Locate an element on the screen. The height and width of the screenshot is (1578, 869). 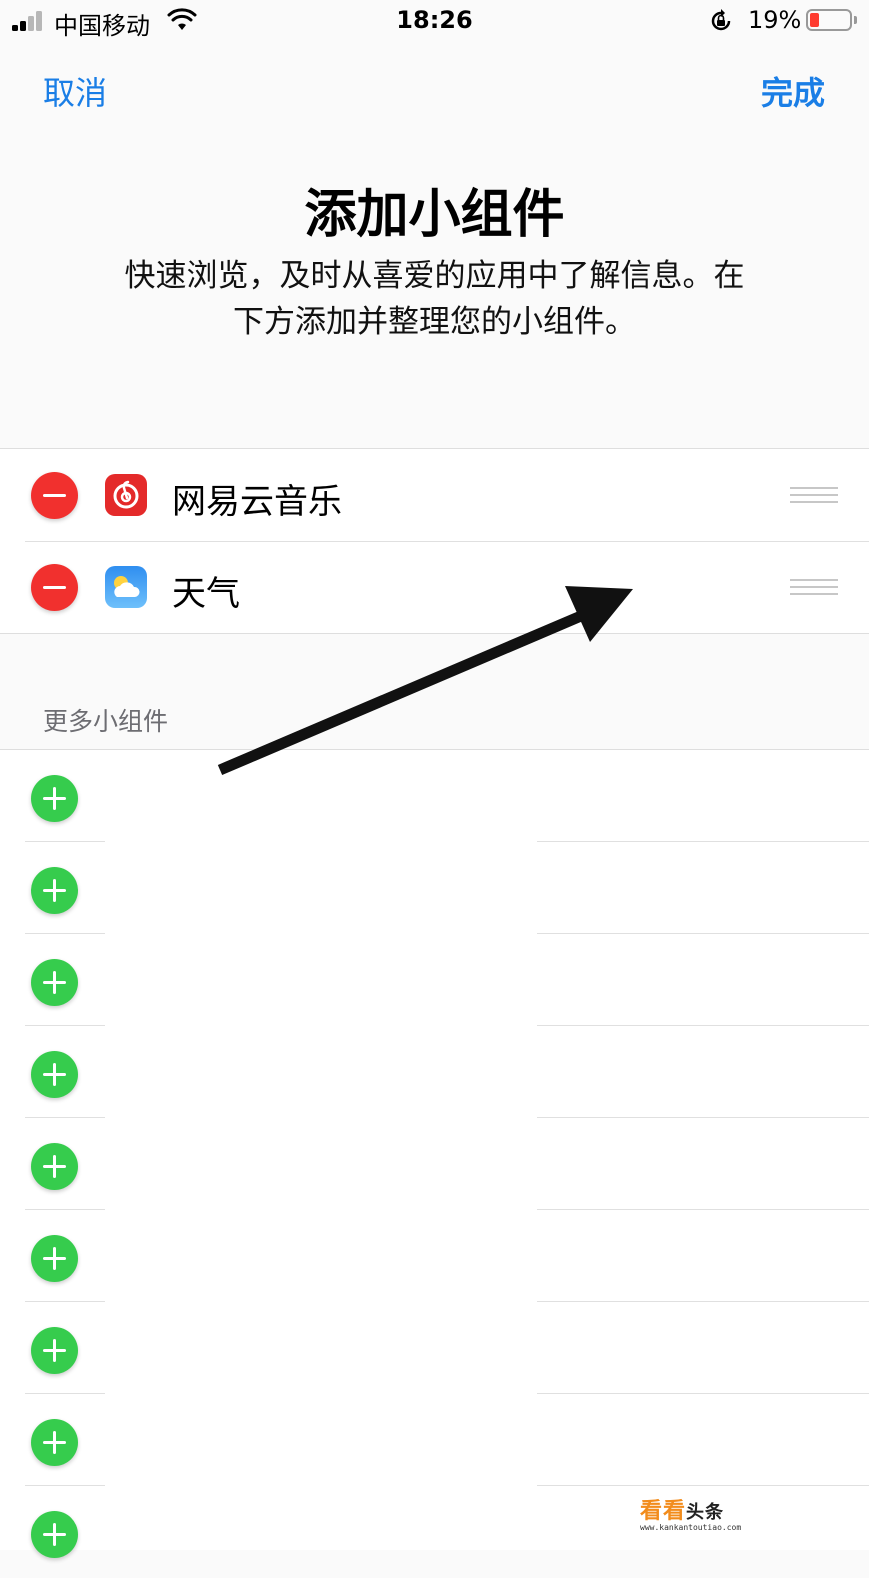
watermark-url: www.kankantoutiao.com is located at coordinates (691, 1527).